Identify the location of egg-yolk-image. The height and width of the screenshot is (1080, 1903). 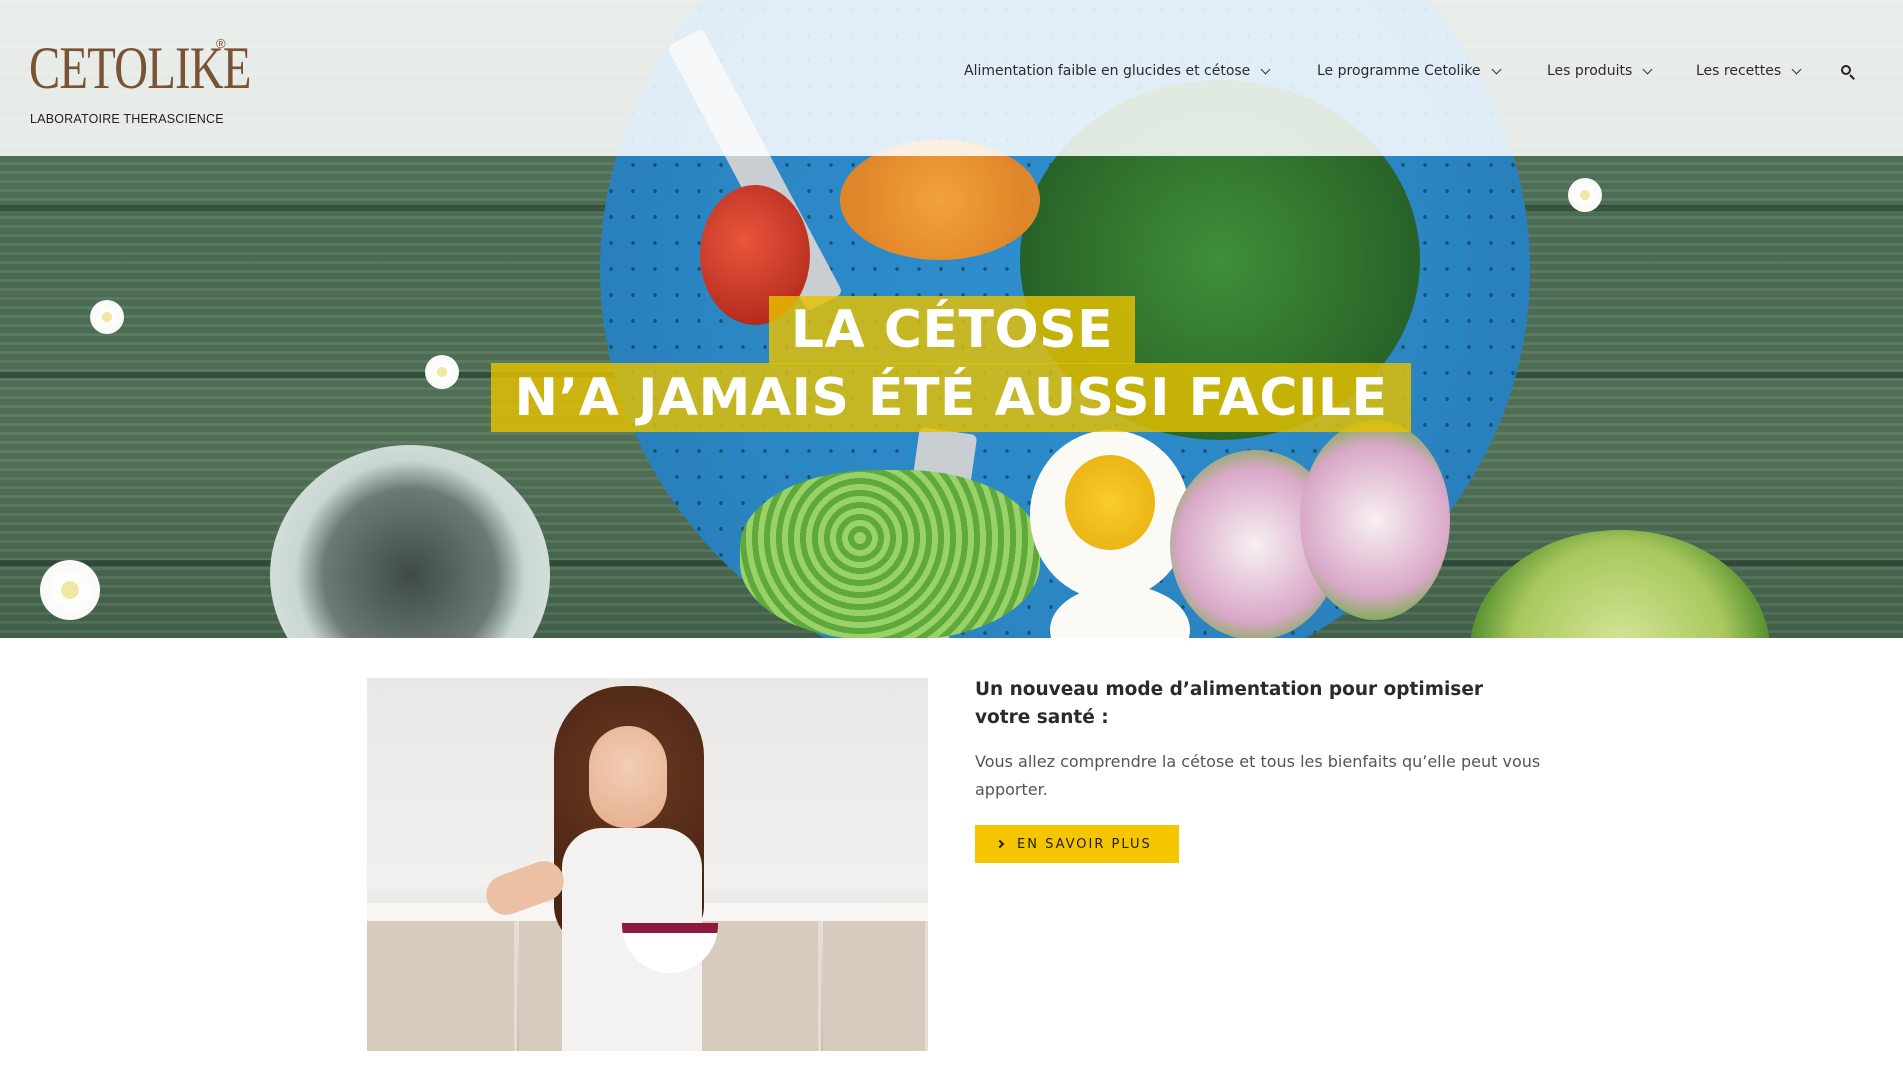
(1110, 502).